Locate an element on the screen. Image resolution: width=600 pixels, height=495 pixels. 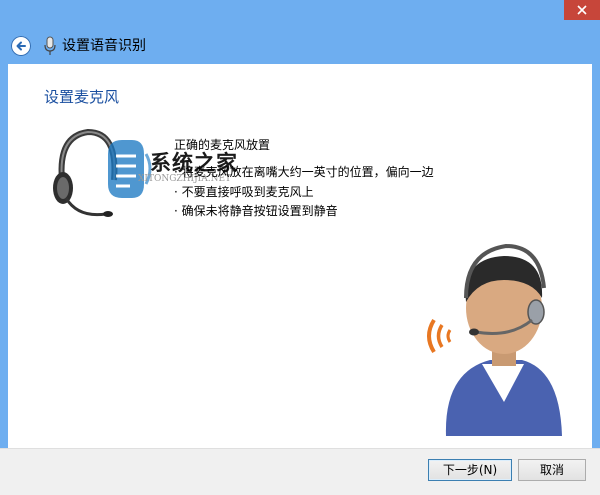
back-button is located at coordinates (21, 46).